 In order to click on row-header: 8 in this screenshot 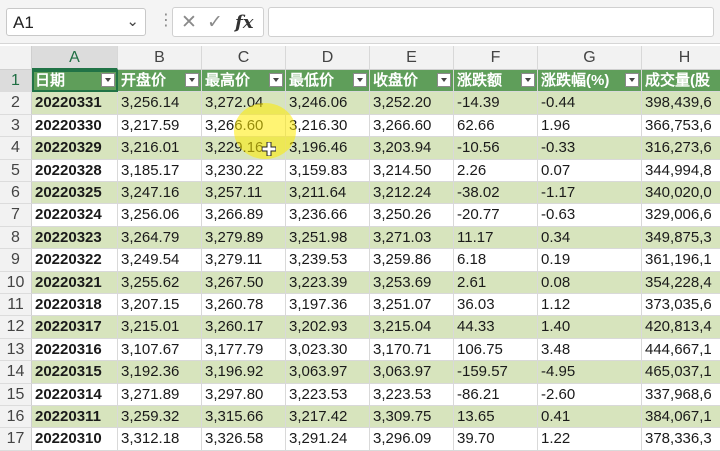, I will do `click(16, 238)`.